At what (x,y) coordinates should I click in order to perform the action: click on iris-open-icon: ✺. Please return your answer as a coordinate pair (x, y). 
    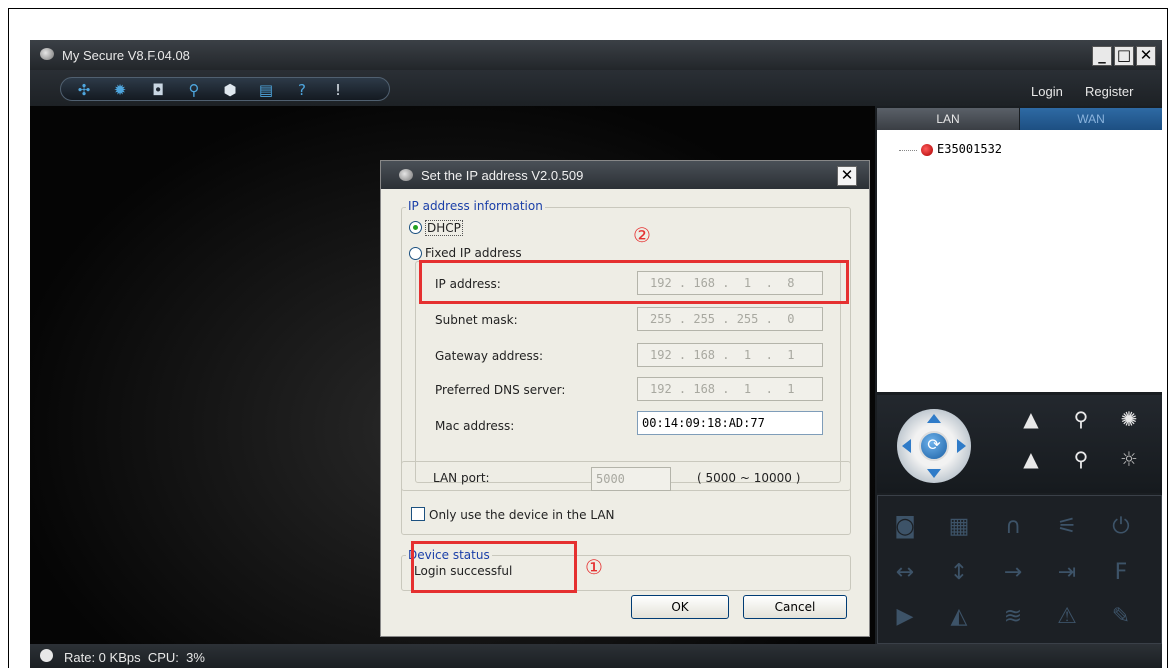
    Looking at the image, I should click on (1129, 419).